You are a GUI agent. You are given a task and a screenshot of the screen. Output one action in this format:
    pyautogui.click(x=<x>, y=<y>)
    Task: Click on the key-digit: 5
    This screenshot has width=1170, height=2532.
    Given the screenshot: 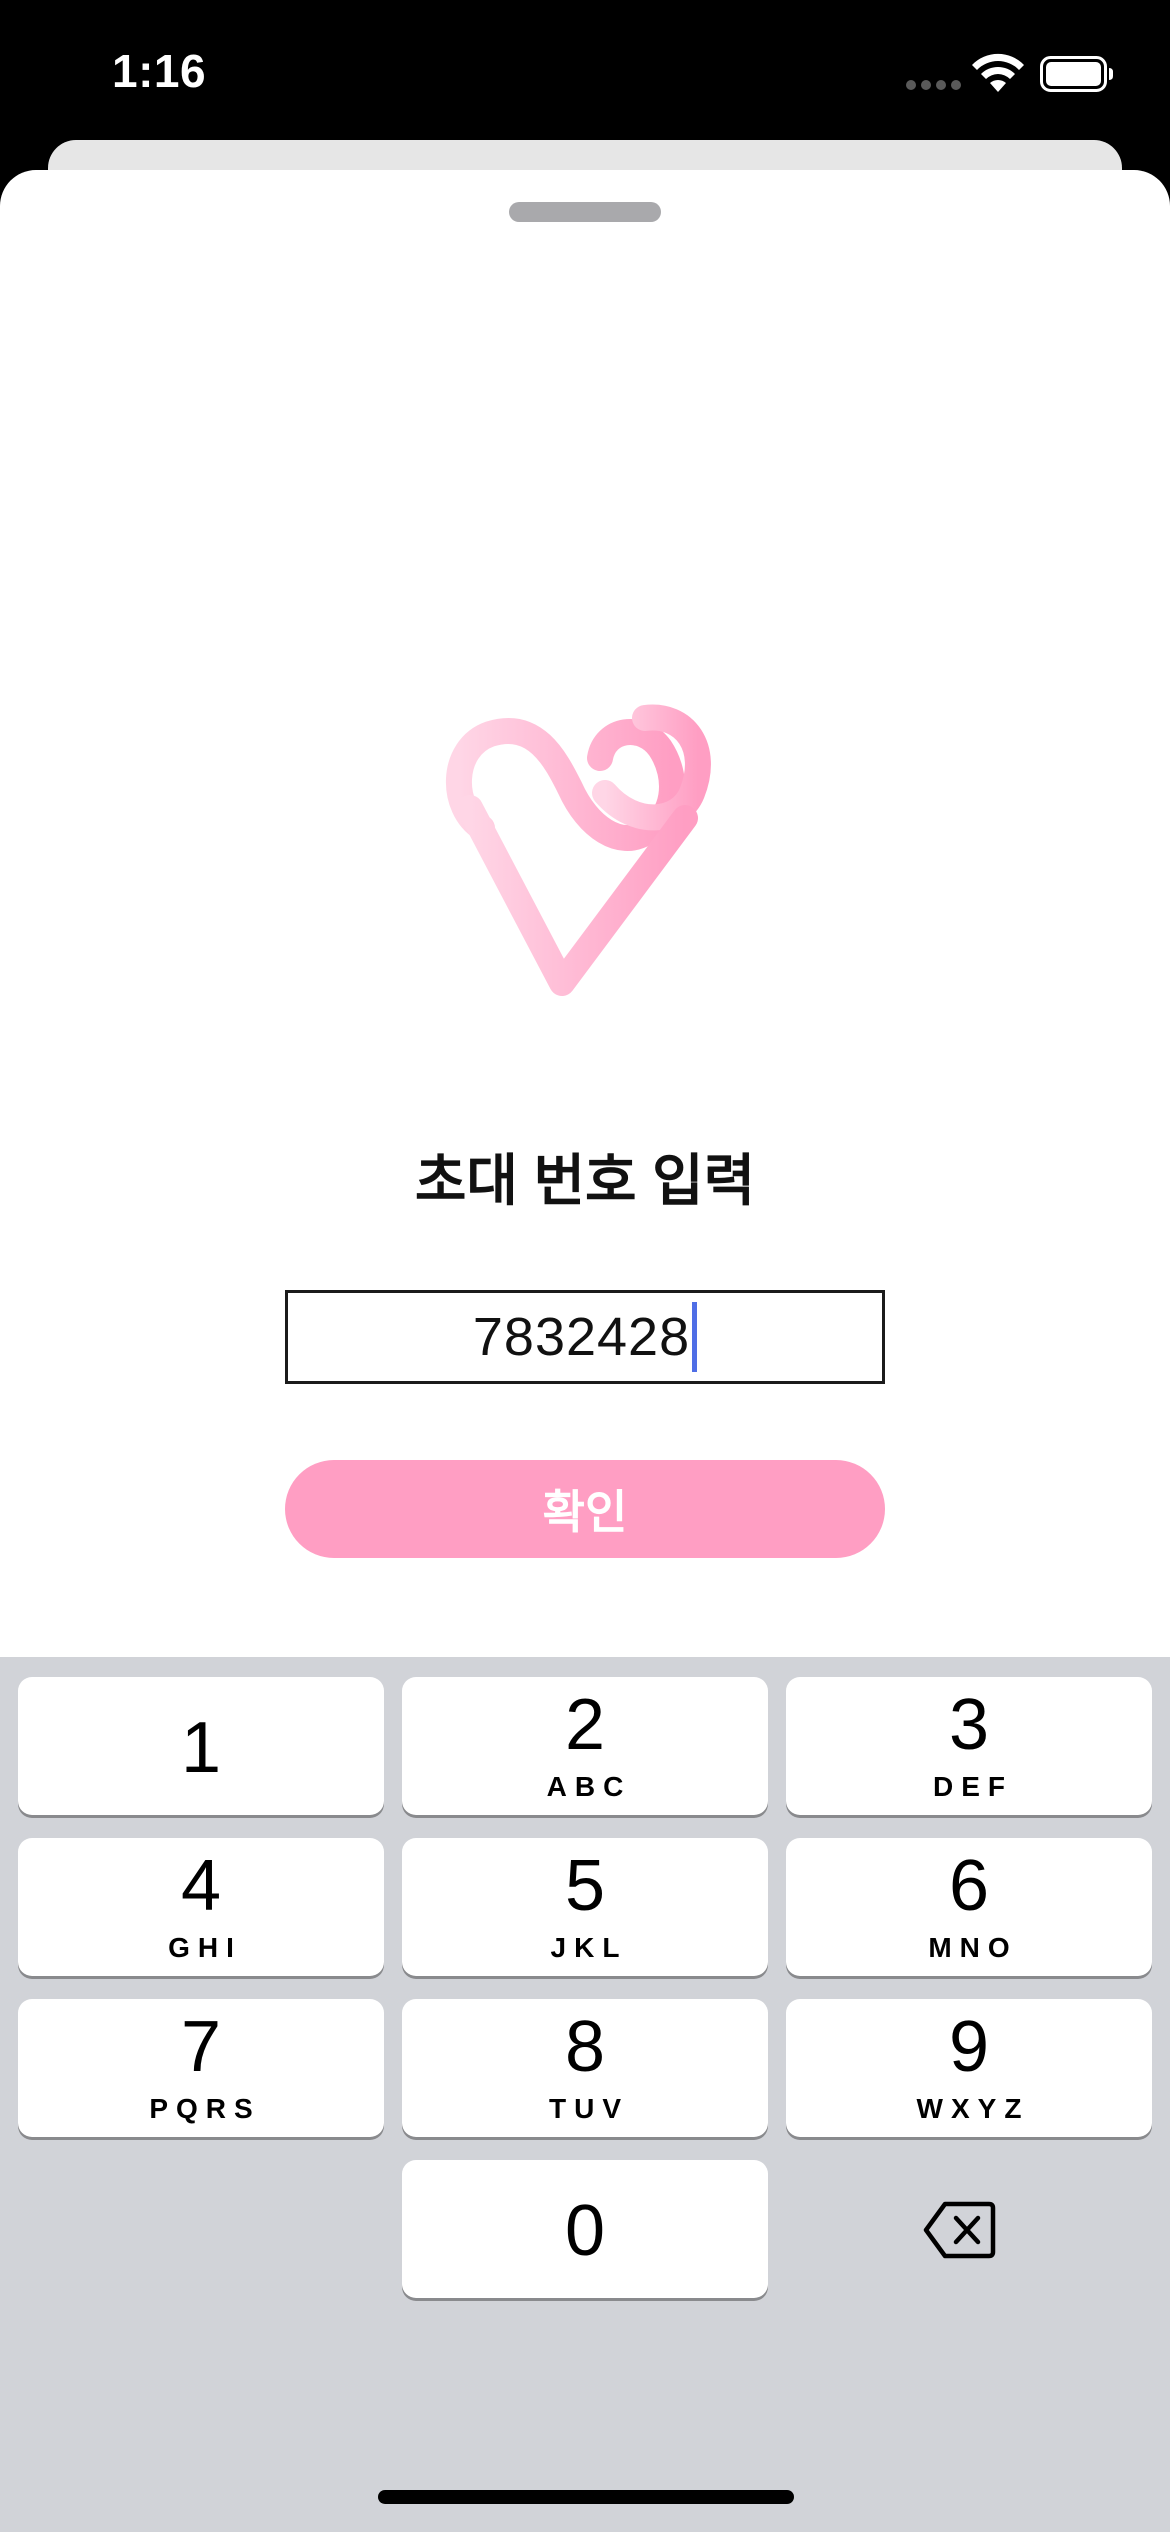 What is the action you would take?
    pyautogui.click(x=585, y=1886)
    